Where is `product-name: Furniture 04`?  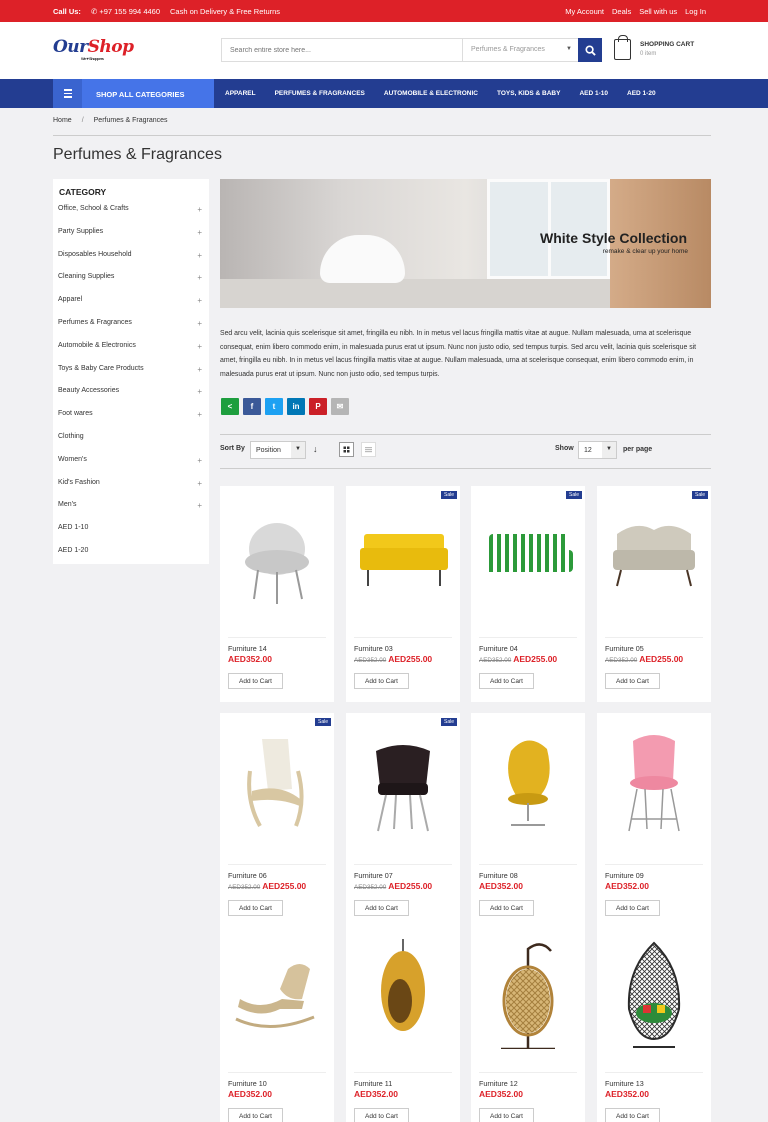 product-name: Furniture 04 is located at coordinates (498, 648).